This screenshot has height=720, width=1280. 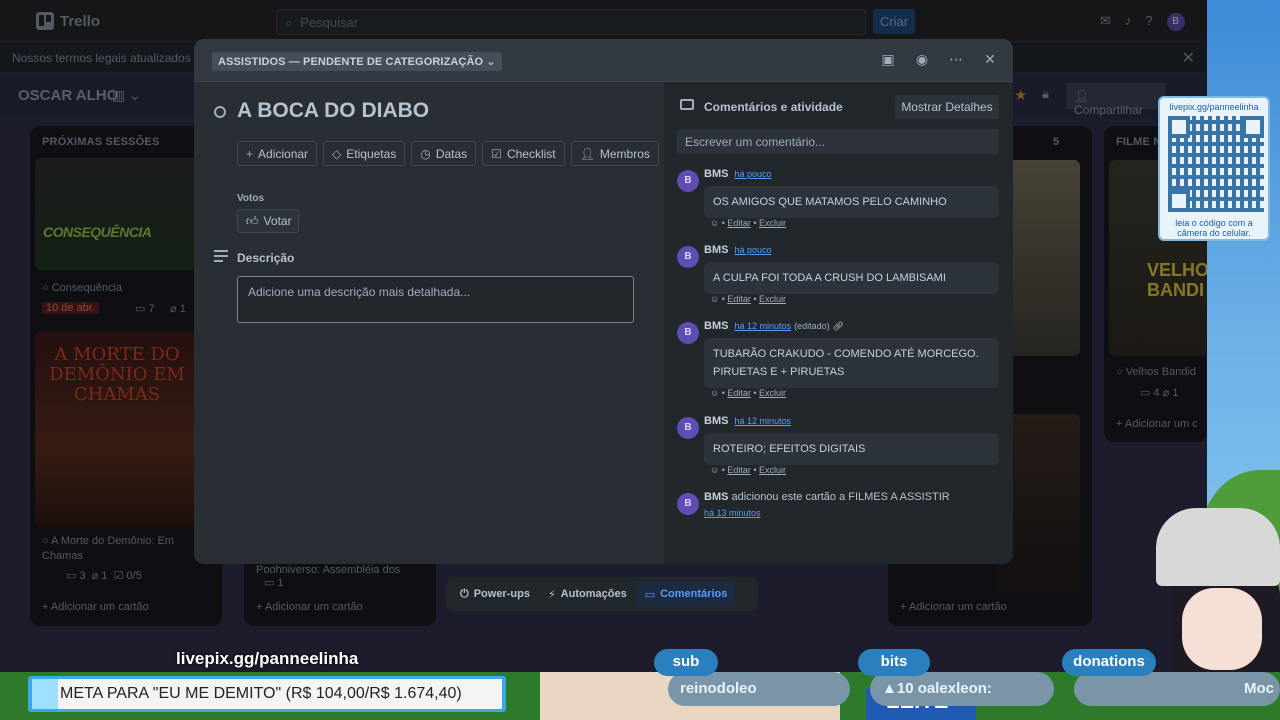 What do you see at coordinates (46, 694) in the screenshot?
I see `goal-progress-fill` at bounding box center [46, 694].